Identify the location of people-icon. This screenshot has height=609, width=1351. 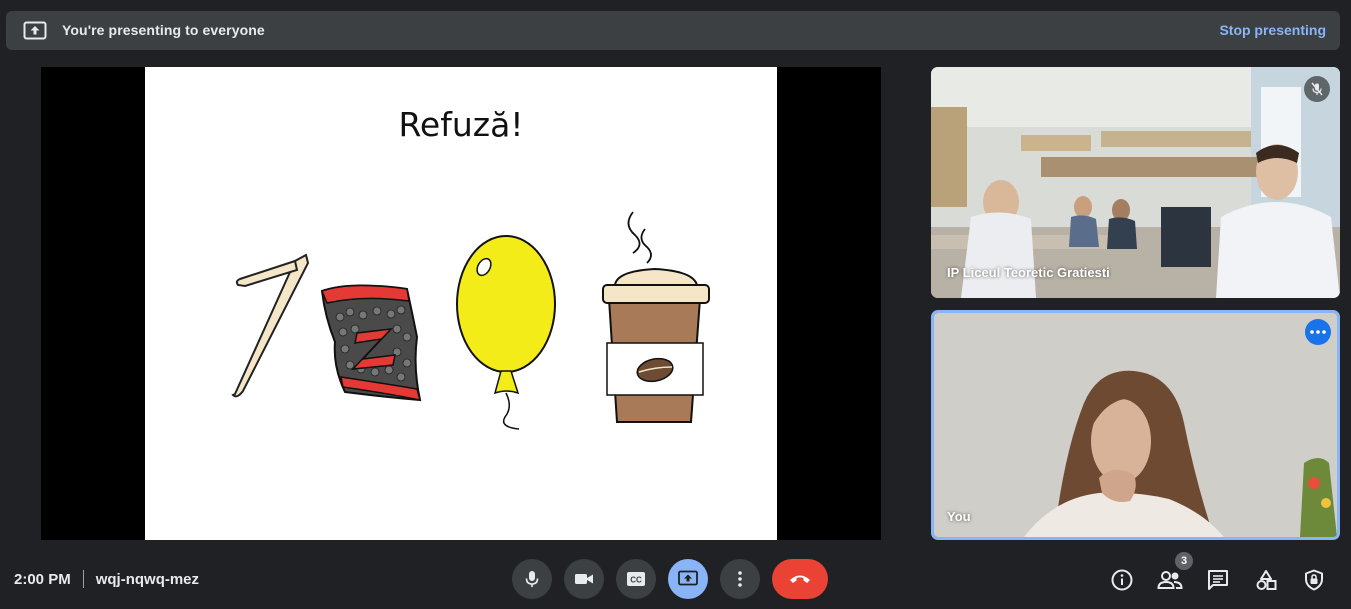
(1170, 580).